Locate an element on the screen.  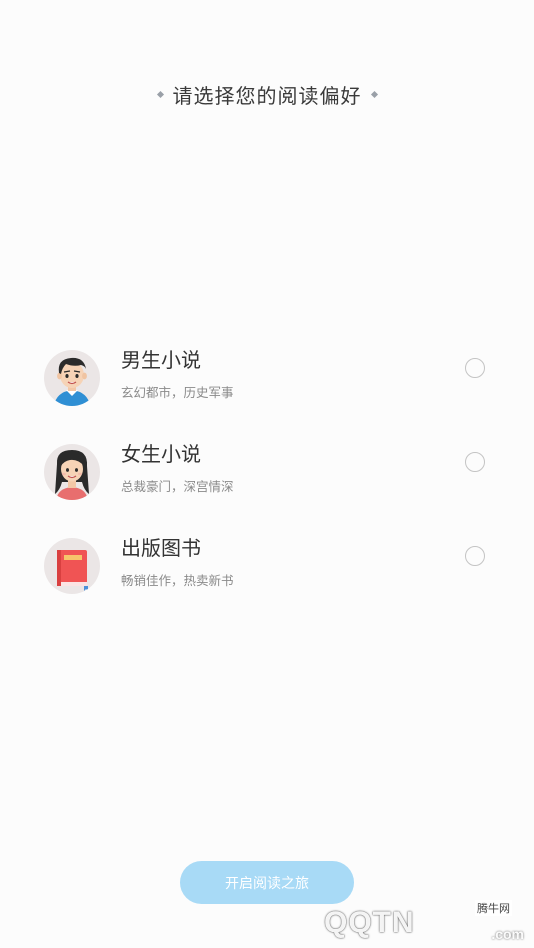
published-books-radio is located at coordinates (475, 556).